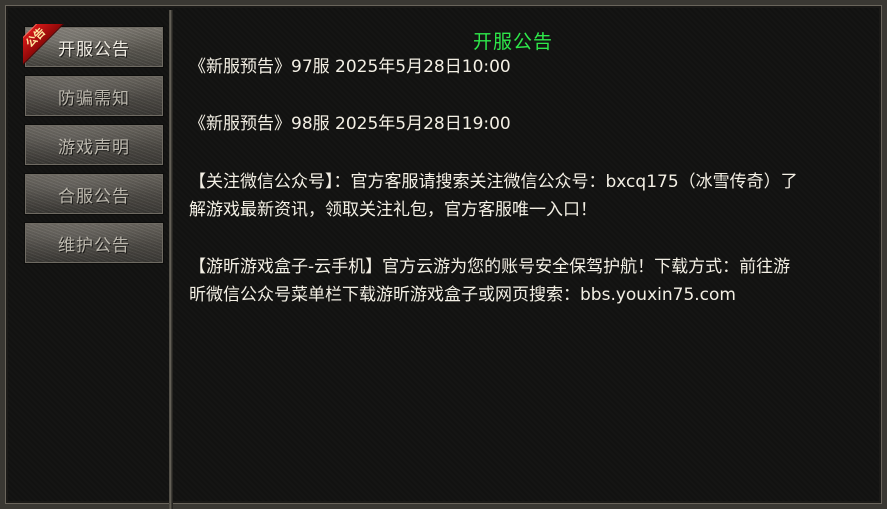 The height and width of the screenshot is (509, 887). I want to click on announcement-line: 《新服预告》97服 2025年5月28日10:00, so click(350, 67).